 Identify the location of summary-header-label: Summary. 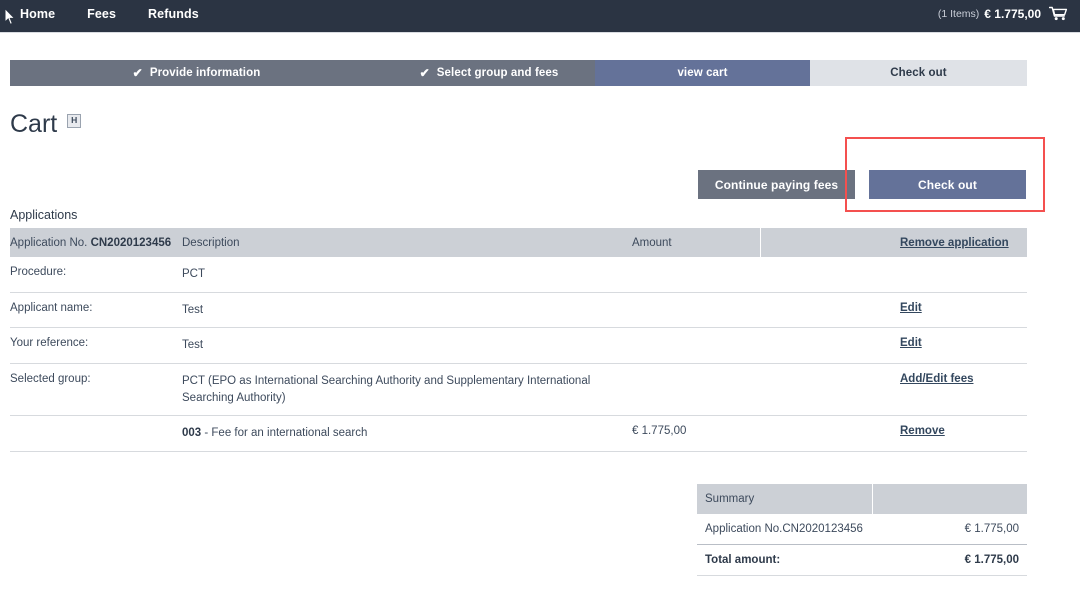
(784, 499).